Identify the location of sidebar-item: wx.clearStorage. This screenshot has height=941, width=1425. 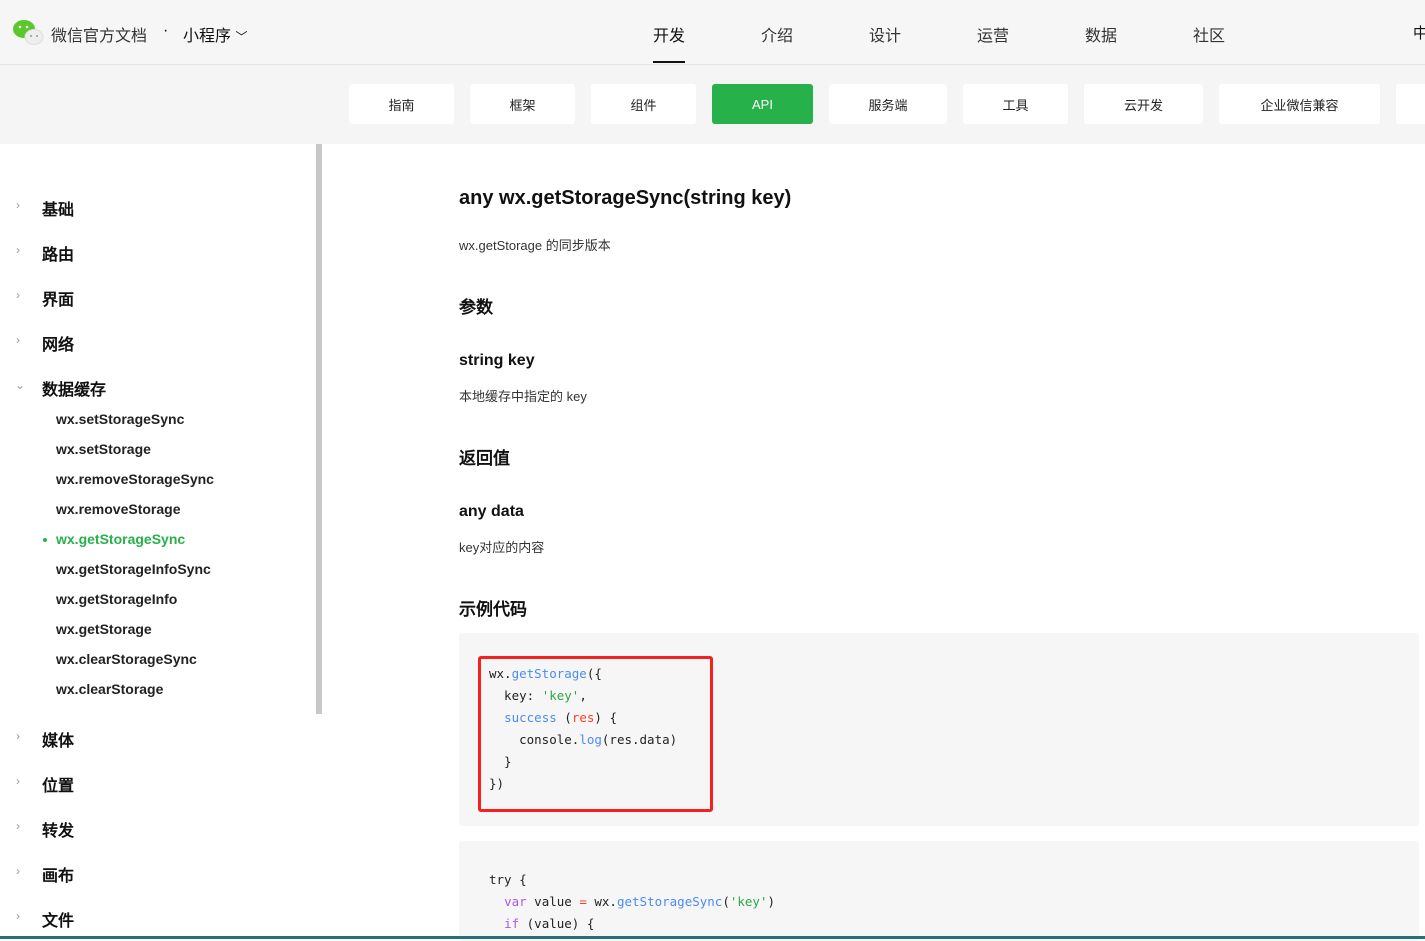
(109, 689).